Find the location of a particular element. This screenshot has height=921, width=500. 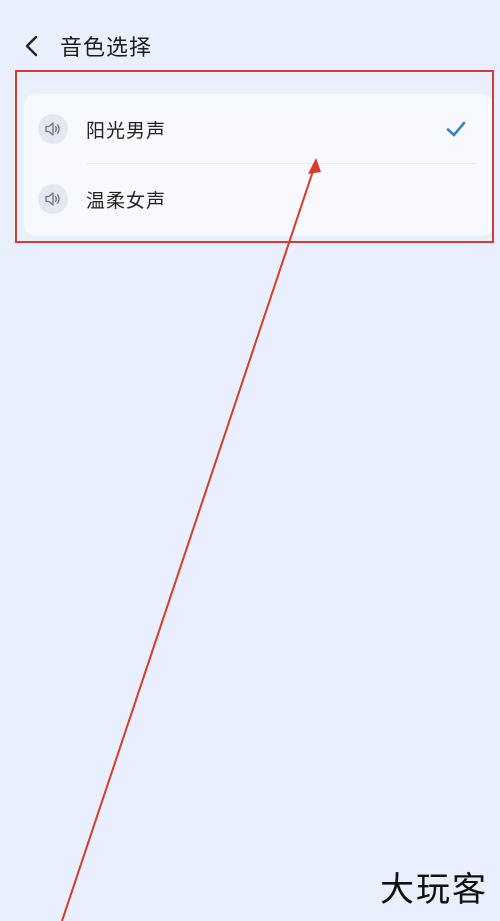

watermark-logo: 大玩客 is located at coordinates (434, 890).